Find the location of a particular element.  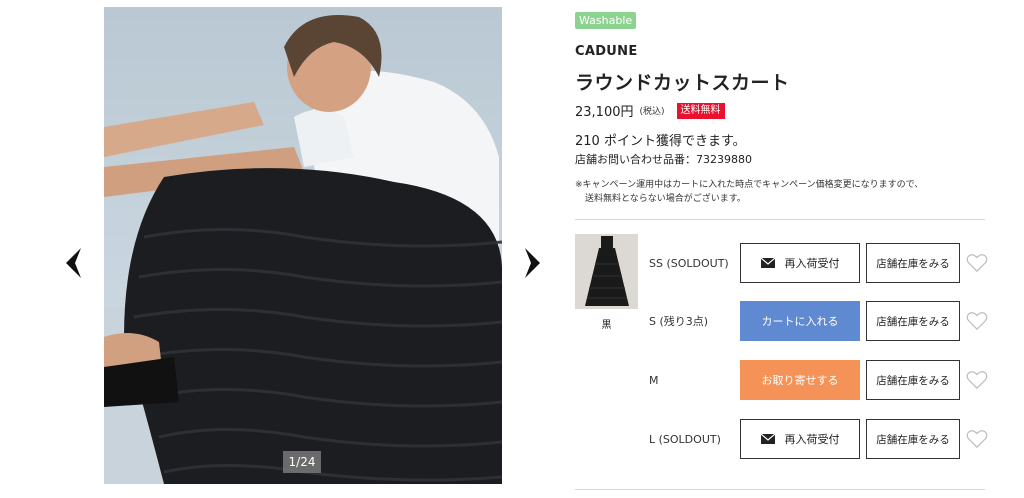

price-row: 23,100円 (税込) 送料無料 is located at coordinates (650, 110).